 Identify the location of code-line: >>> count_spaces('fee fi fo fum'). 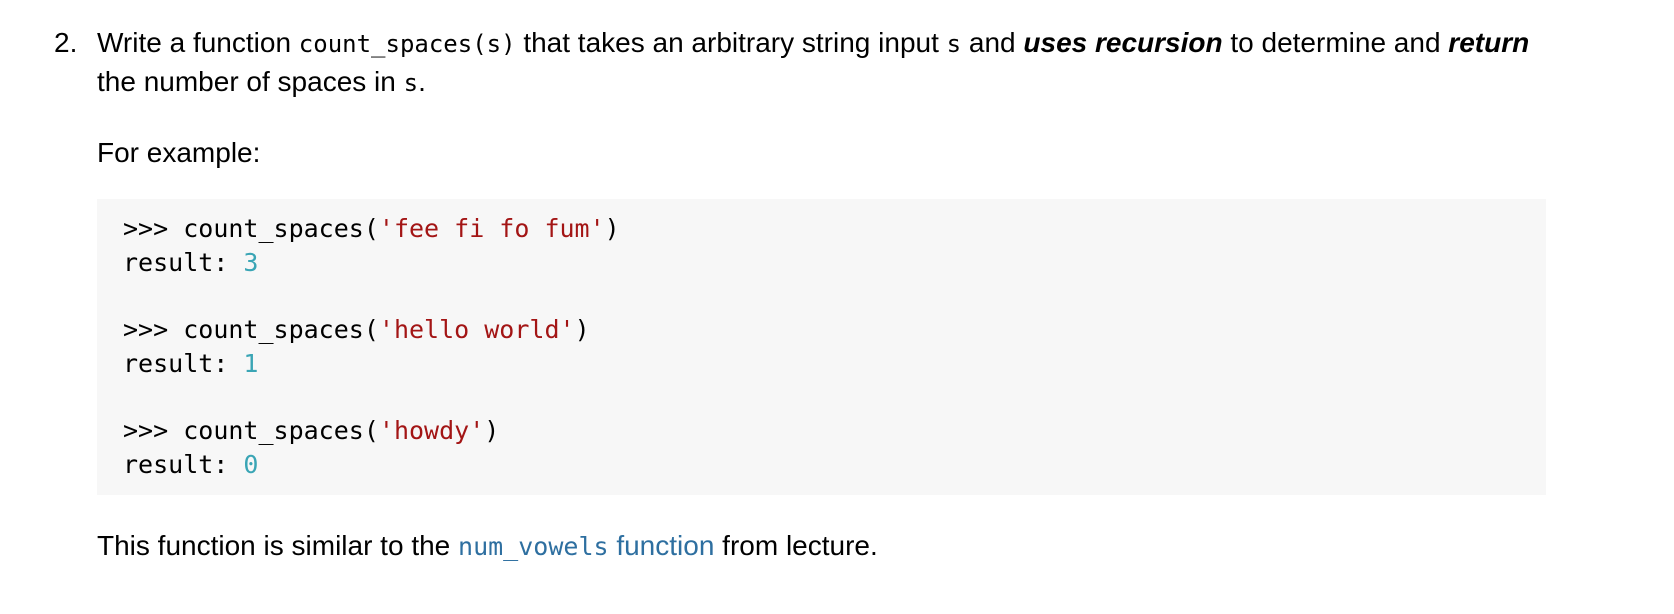
(371, 228).